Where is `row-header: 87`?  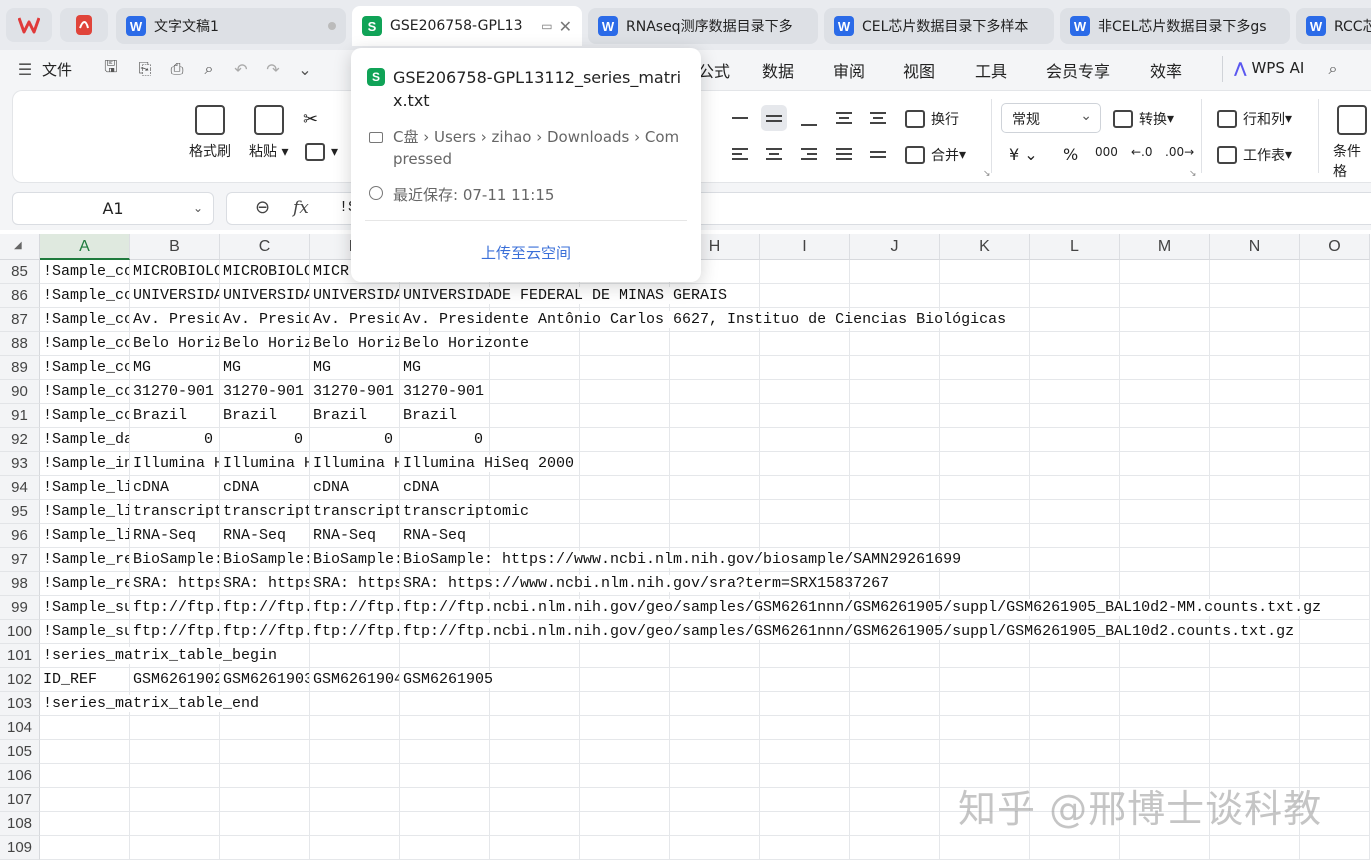 row-header: 87 is located at coordinates (20, 320).